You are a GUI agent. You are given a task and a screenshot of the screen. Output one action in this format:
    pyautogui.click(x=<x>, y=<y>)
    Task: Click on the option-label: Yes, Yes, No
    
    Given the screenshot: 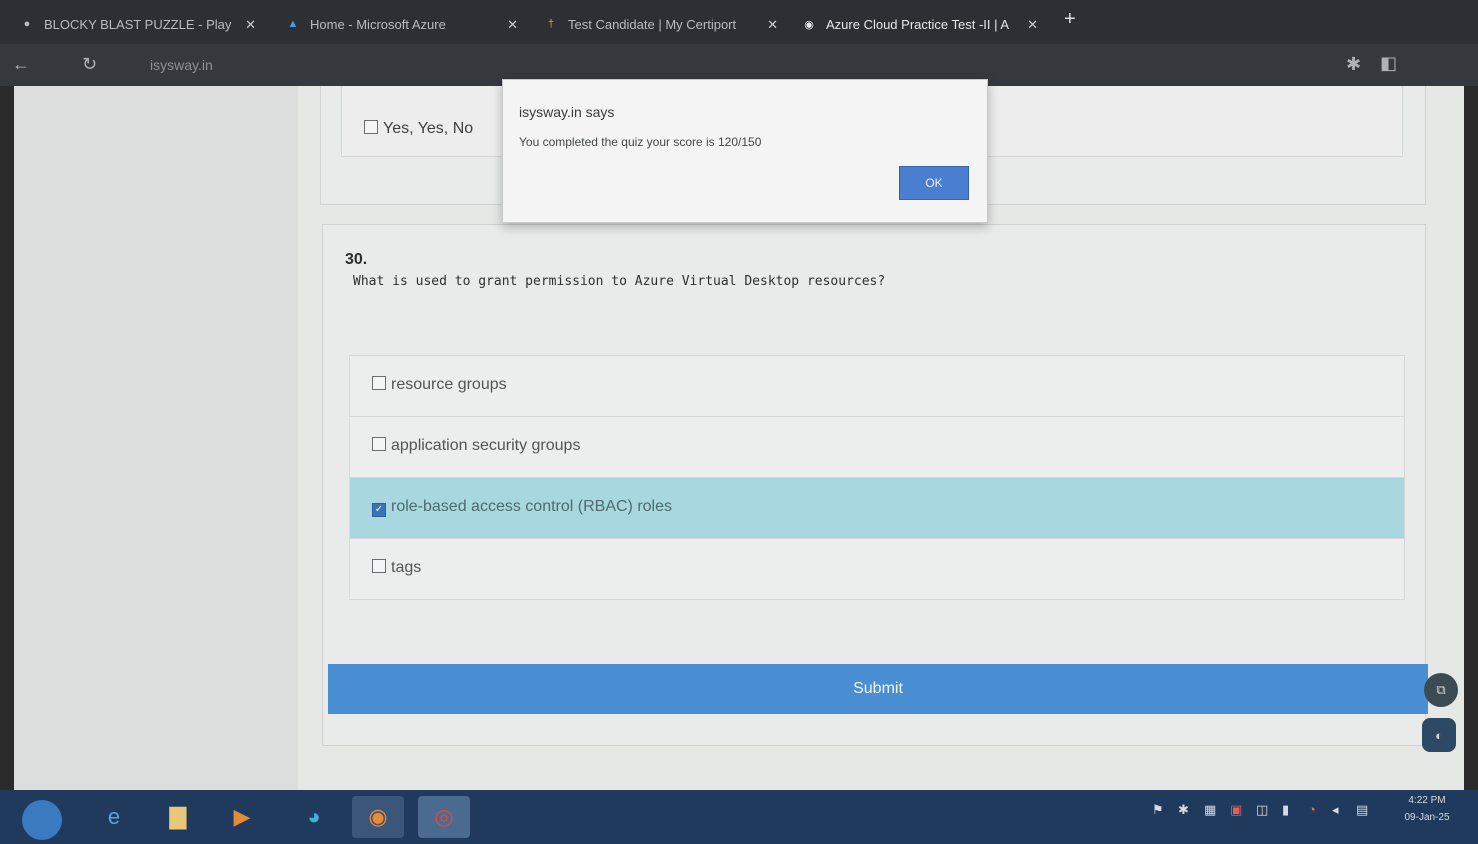 What is the action you would take?
    pyautogui.click(x=428, y=128)
    